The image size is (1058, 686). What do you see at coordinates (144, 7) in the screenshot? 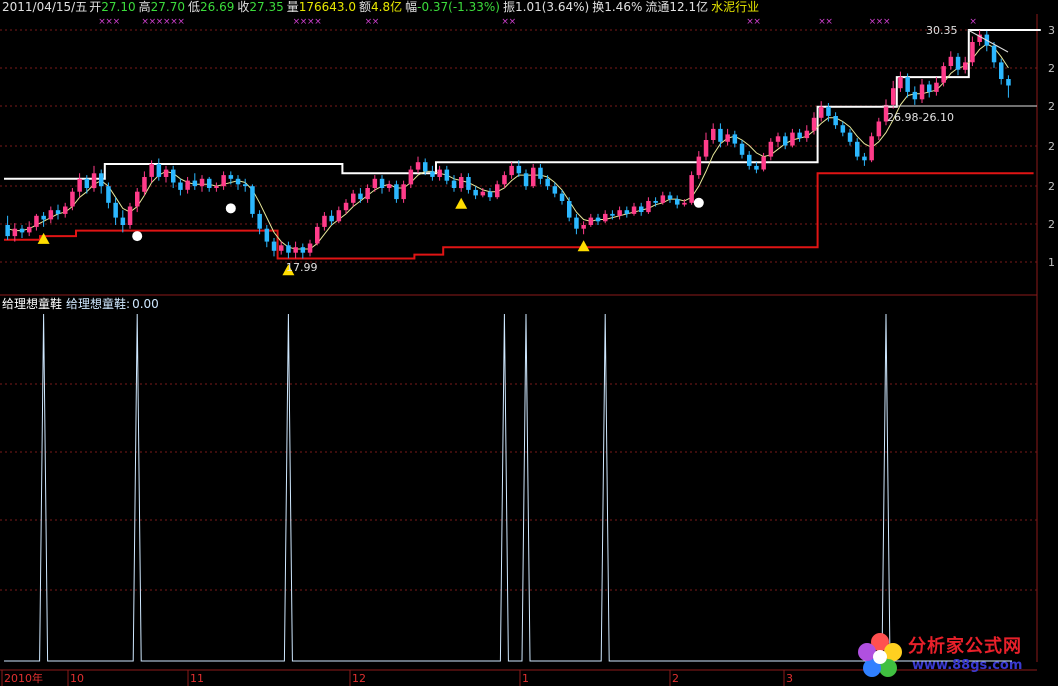
I see `high-label: 高` at bounding box center [144, 7].